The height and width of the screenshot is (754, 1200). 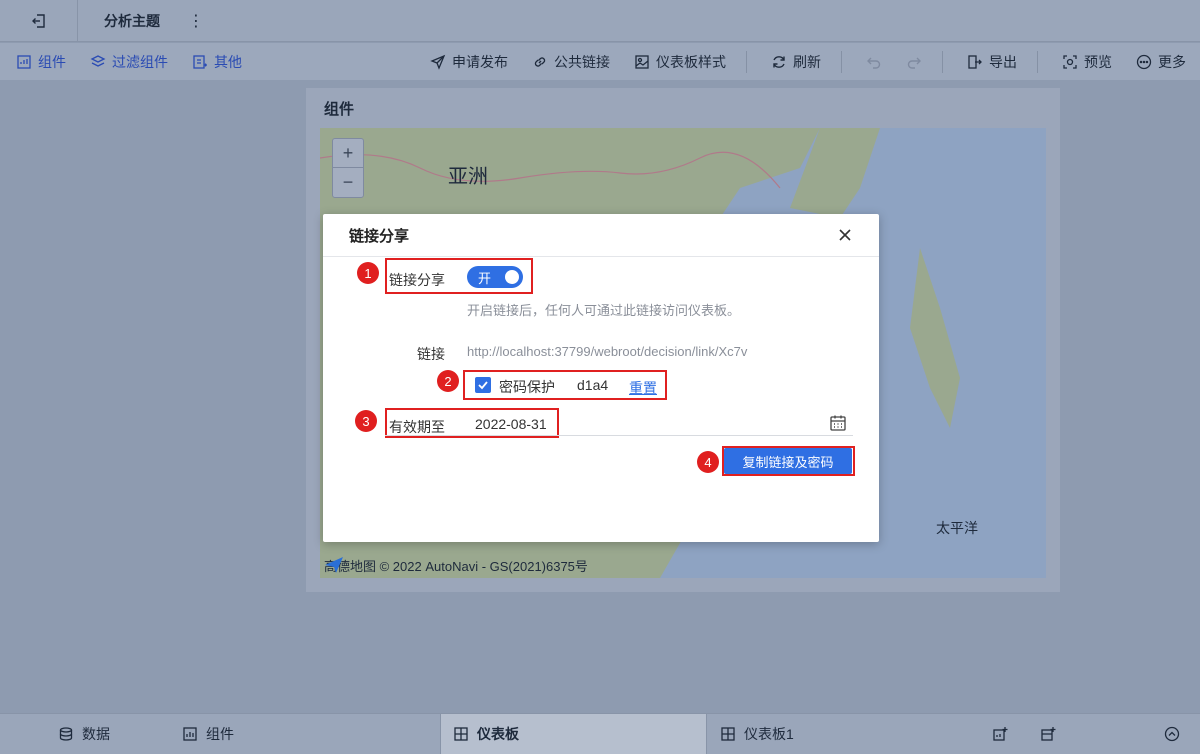 I want to click on title-more-button: ⋮, so click(x=196, y=21).